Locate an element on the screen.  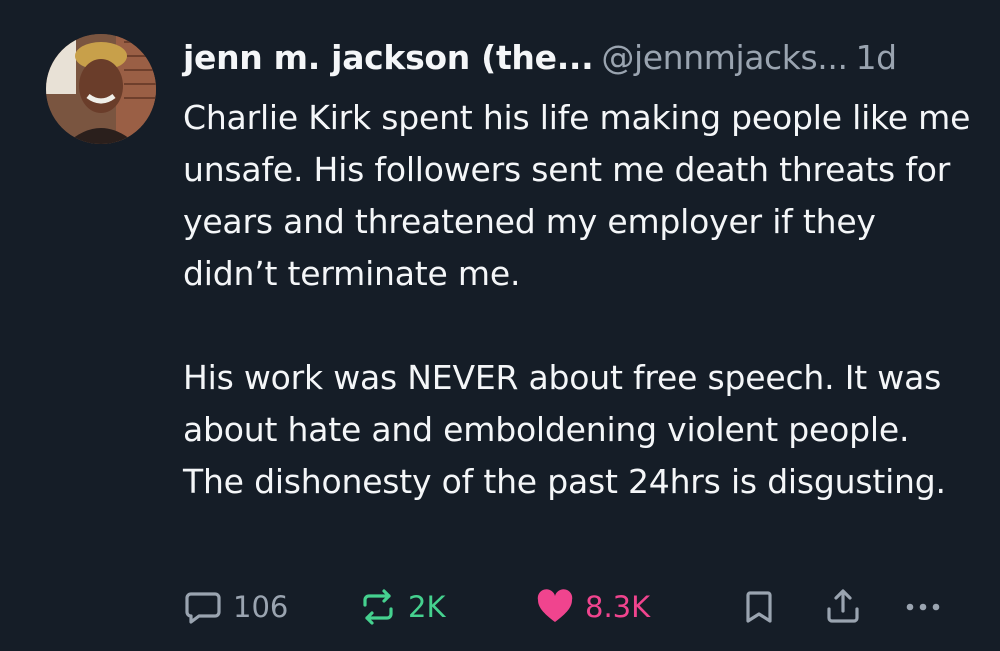
post-actions: 106 2K 8.3K is located at coordinates (573, 607).